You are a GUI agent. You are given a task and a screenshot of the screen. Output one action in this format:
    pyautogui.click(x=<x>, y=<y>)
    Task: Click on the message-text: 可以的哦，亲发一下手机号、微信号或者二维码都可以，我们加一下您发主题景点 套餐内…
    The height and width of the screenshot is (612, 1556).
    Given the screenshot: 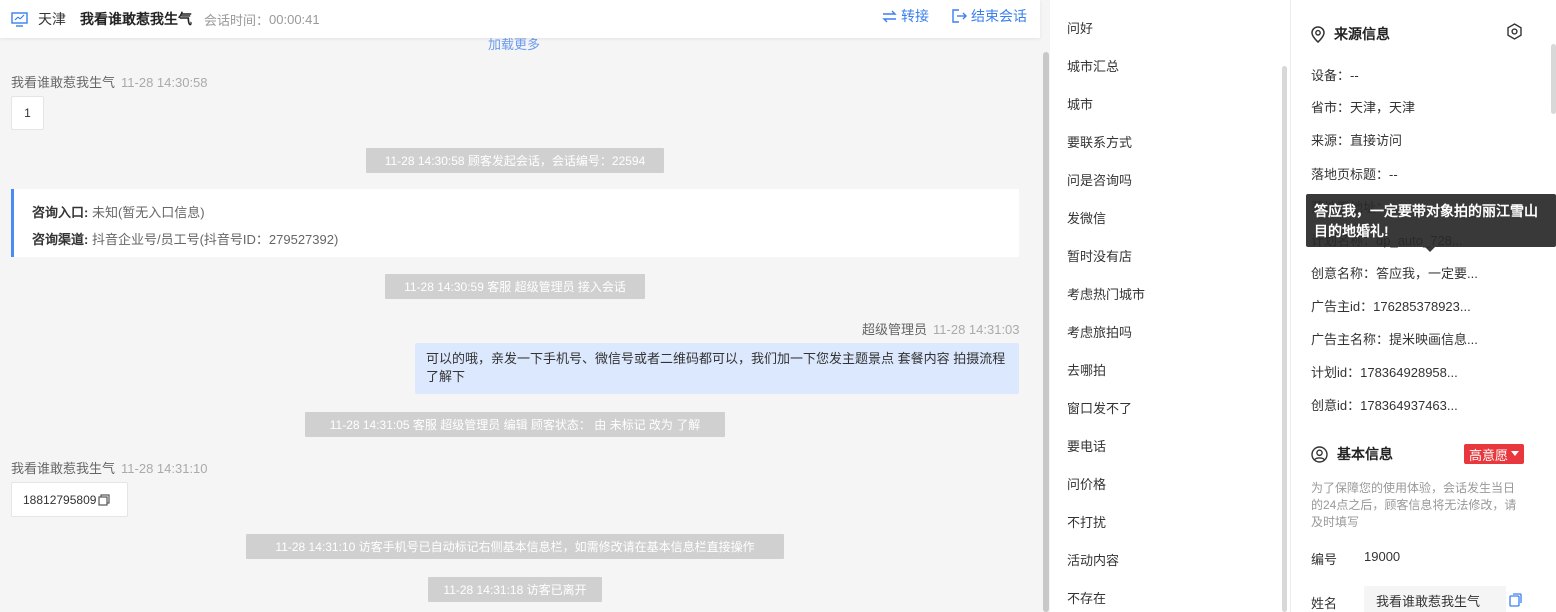 What is the action you would take?
    pyautogui.click(x=716, y=367)
    